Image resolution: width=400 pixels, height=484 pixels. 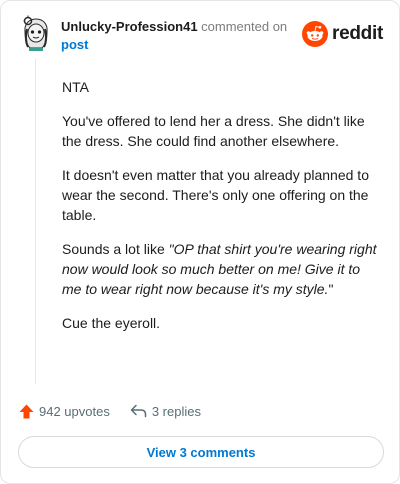 I want to click on reply-count: 3 replies, so click(x=176, y=411).